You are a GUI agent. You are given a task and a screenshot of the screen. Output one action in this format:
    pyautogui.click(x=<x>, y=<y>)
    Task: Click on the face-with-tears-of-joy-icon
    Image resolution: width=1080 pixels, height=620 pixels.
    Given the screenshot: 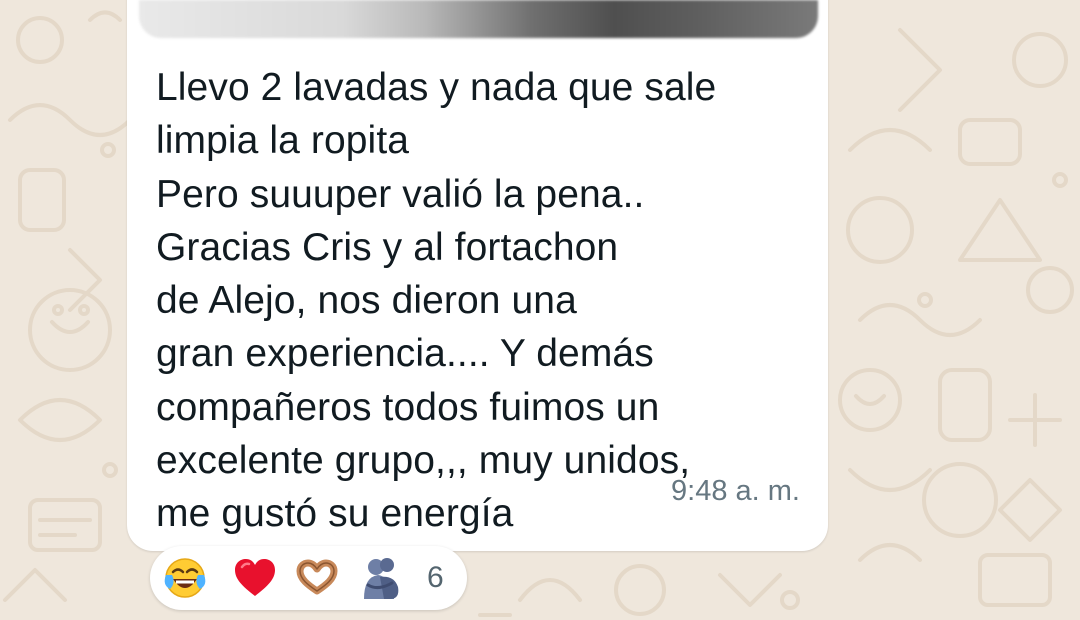 What is the action you would take?
    pyautogui.click(x=185, y=578)
    